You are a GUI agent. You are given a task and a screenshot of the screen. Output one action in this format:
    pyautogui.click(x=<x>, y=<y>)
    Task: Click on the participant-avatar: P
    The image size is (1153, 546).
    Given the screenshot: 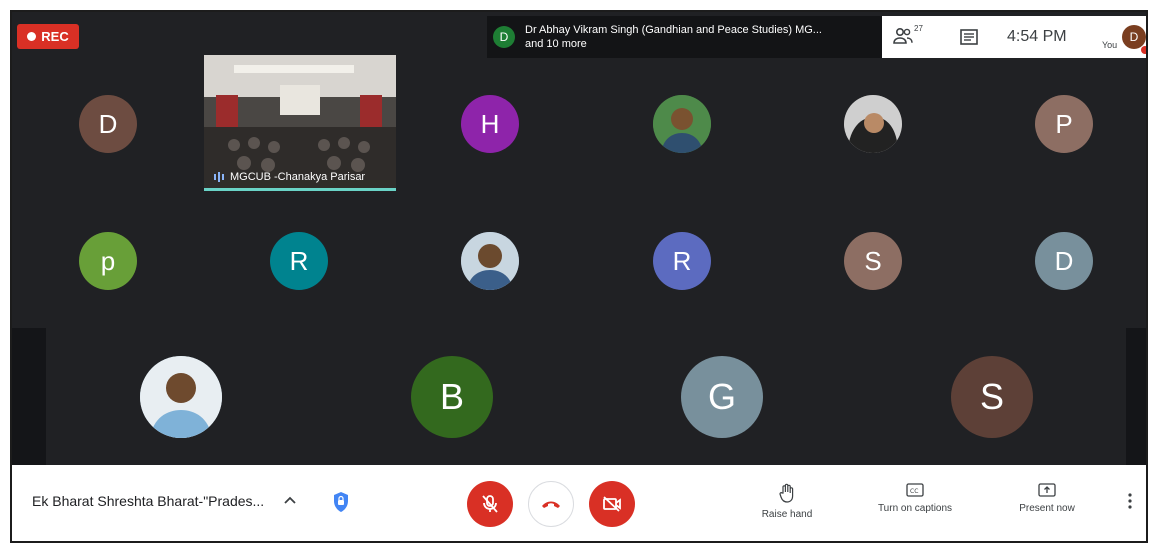 What is the action you would take?
    pyautogui.click(x=1064, y=124)
    